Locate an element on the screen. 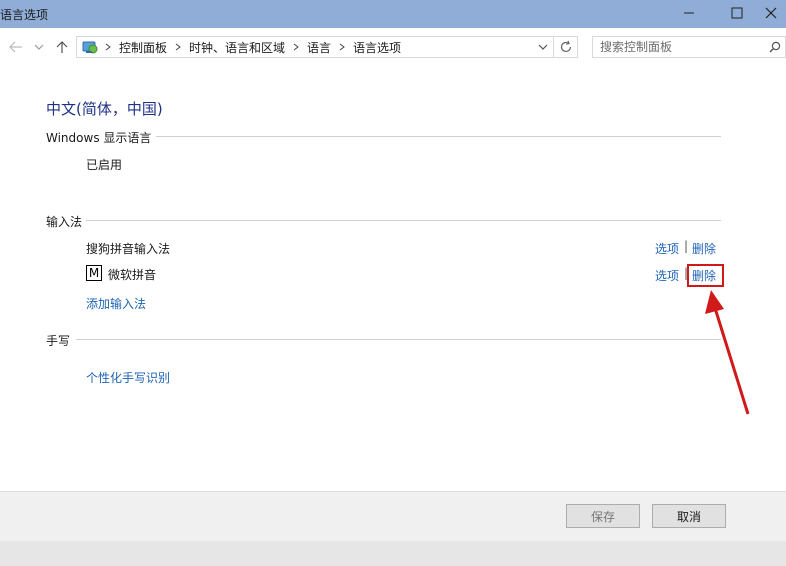 The height and width of the screenshot is (566, 786). breadcrumb-control-panel: 控制面板 is located at coordinates (143, 47).